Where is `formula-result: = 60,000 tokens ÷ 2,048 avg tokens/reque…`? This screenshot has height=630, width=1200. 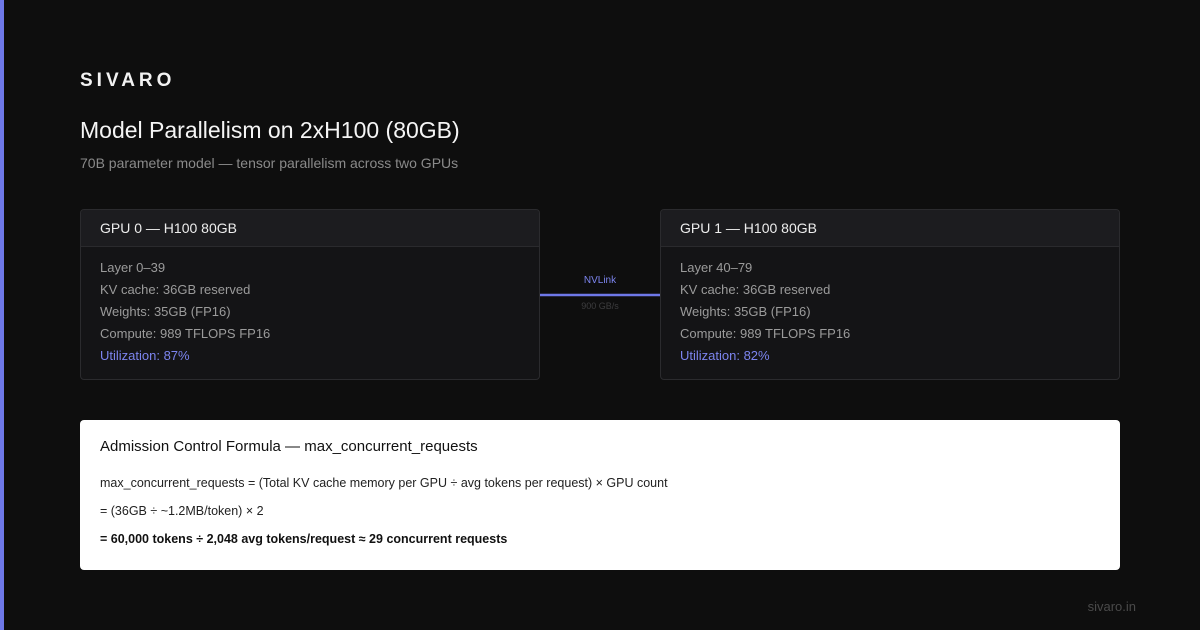 formula-result: = 60,000 tokens ÷ 2,048 avg tokens/reque… is located at coordinates (304, 539).